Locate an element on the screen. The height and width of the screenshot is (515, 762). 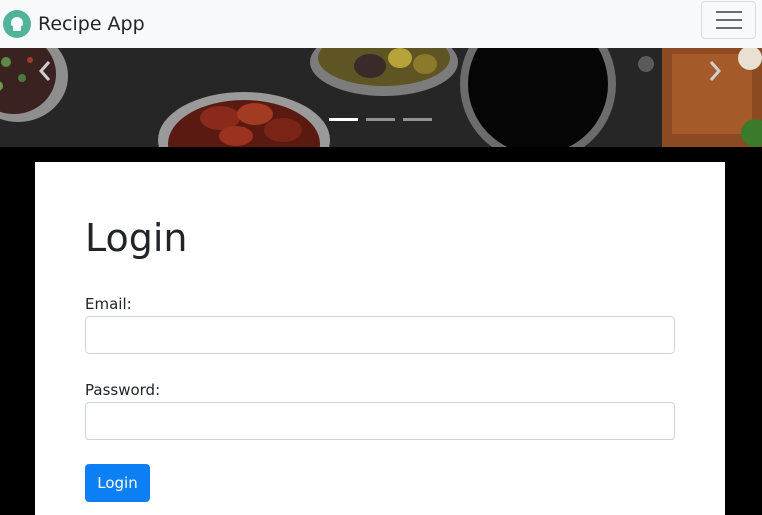
email-label: Email: is located at coordinates (108, 304).